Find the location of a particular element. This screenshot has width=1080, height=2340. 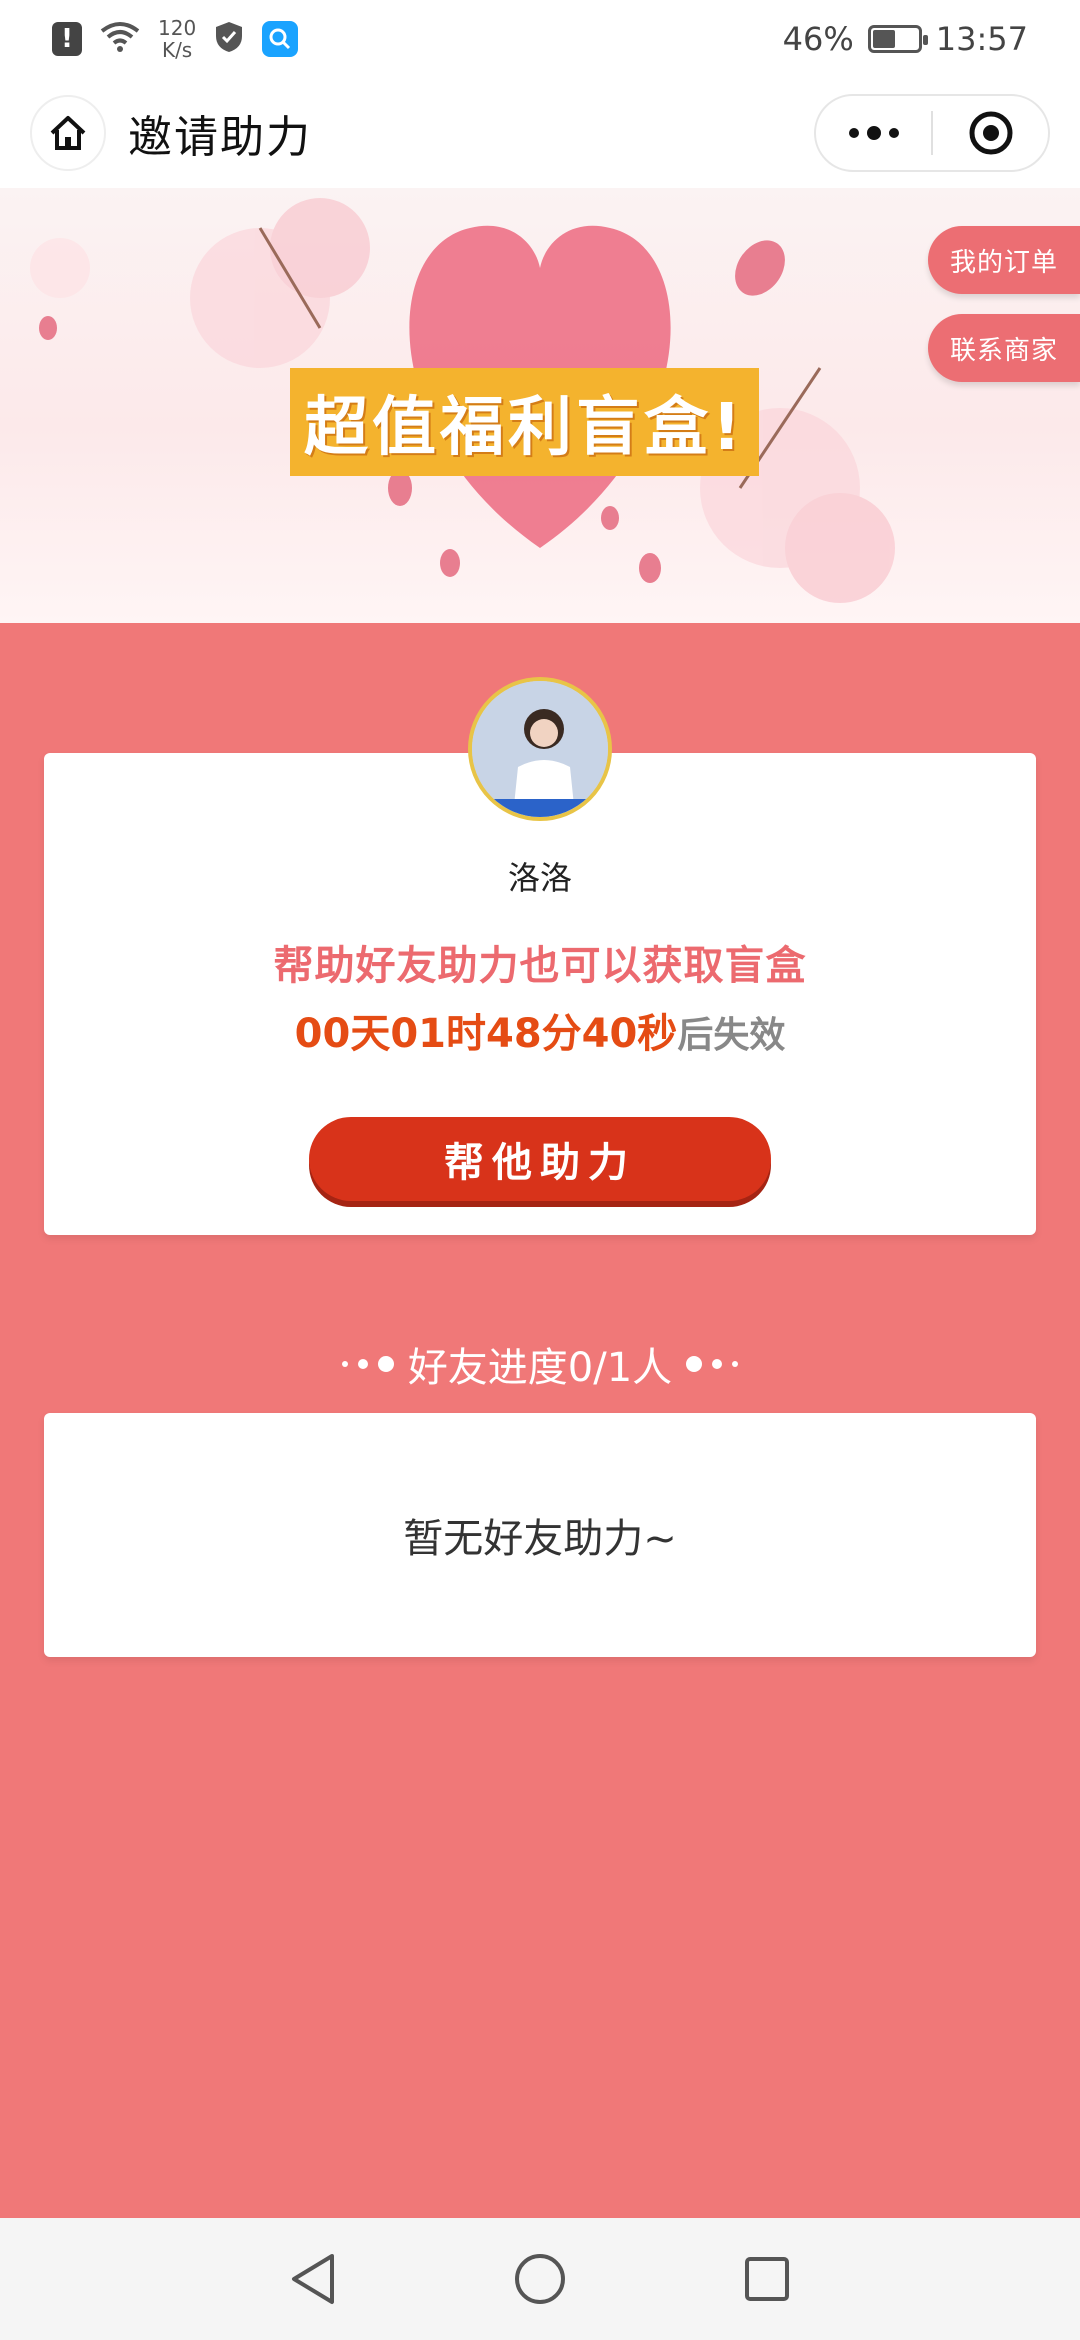

banner-title: 超值福利盲盒! is located at coordinates (525, 422).